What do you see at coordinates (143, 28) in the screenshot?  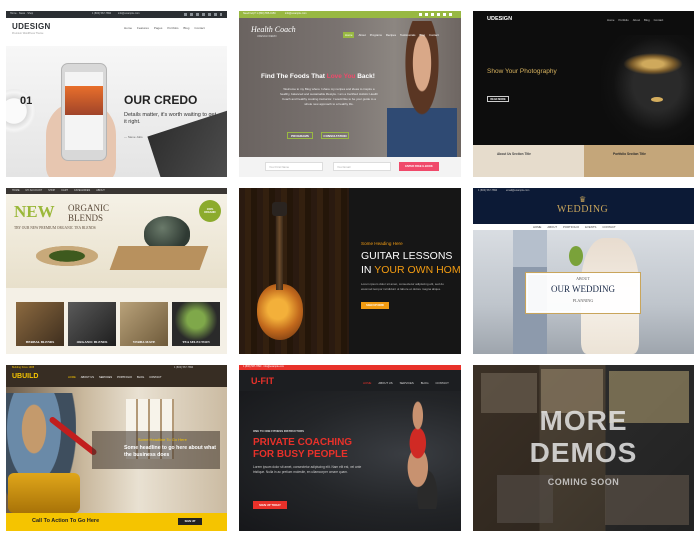 I see `nav-item: Features` at bounding box center [143, 28].